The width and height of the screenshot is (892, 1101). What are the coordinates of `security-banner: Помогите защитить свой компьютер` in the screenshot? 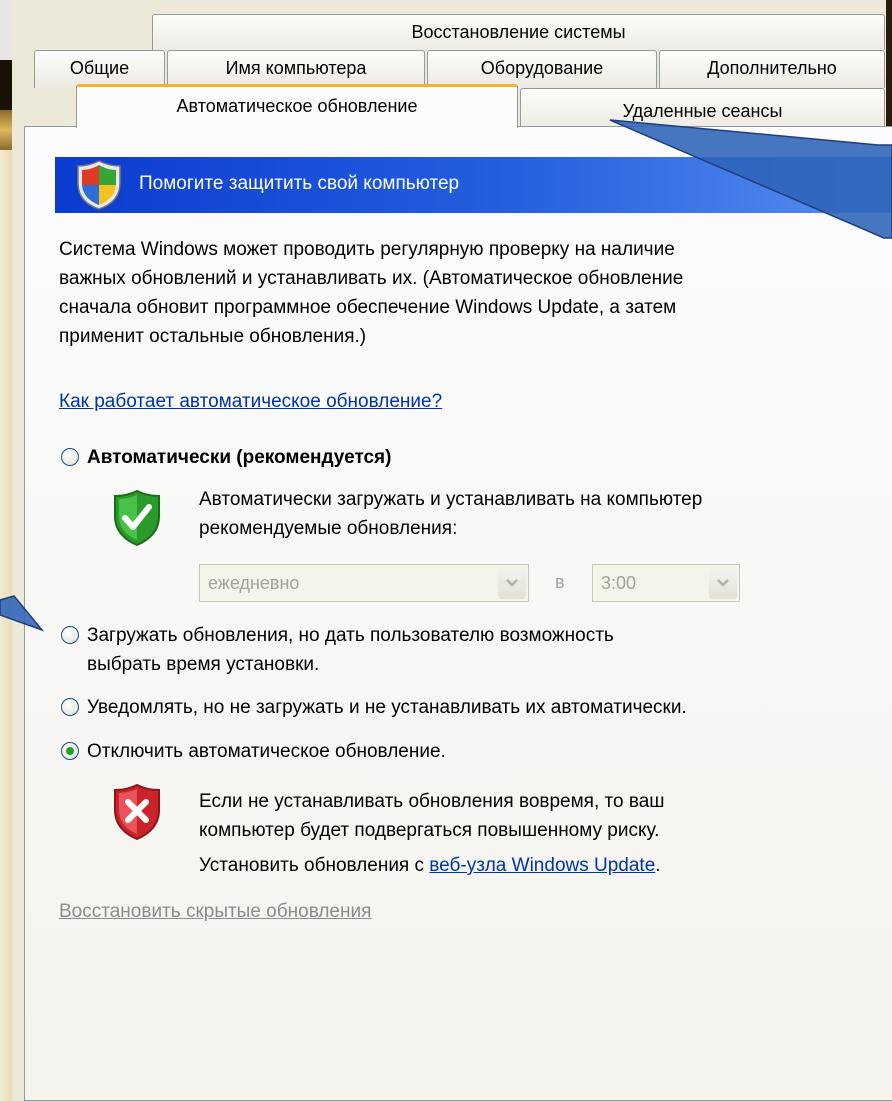 It's located at (473, 185).